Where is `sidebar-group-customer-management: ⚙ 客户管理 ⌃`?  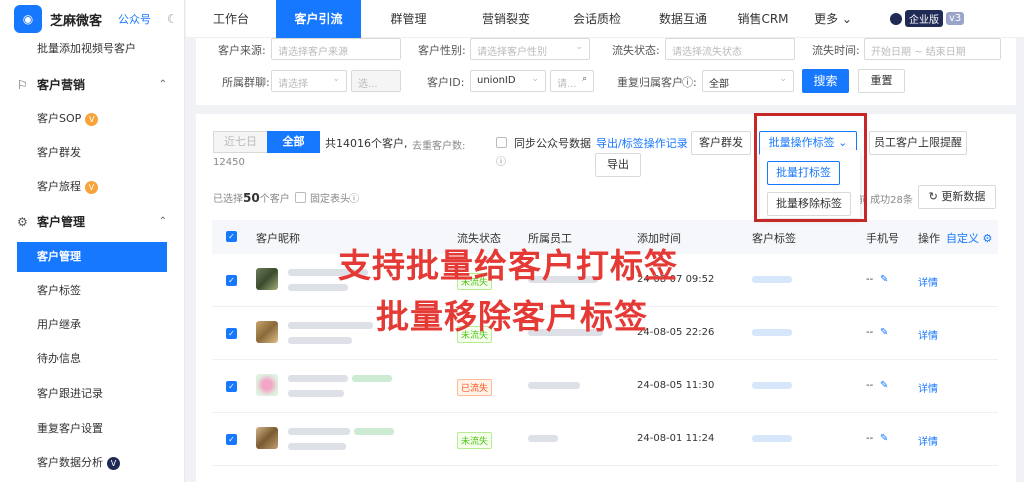
sidebar-group-customer-management: ⚙ 客户管理 ⌃ is located at coordinates (92, 222).